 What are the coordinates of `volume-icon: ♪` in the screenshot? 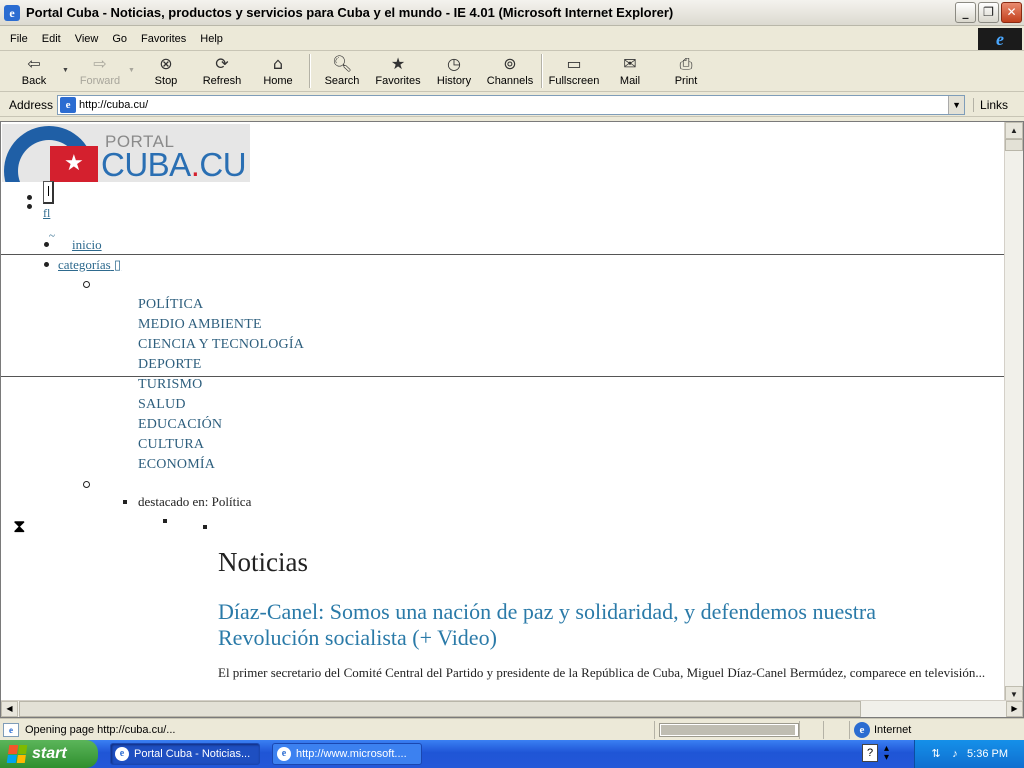 It's located at (955, 754).